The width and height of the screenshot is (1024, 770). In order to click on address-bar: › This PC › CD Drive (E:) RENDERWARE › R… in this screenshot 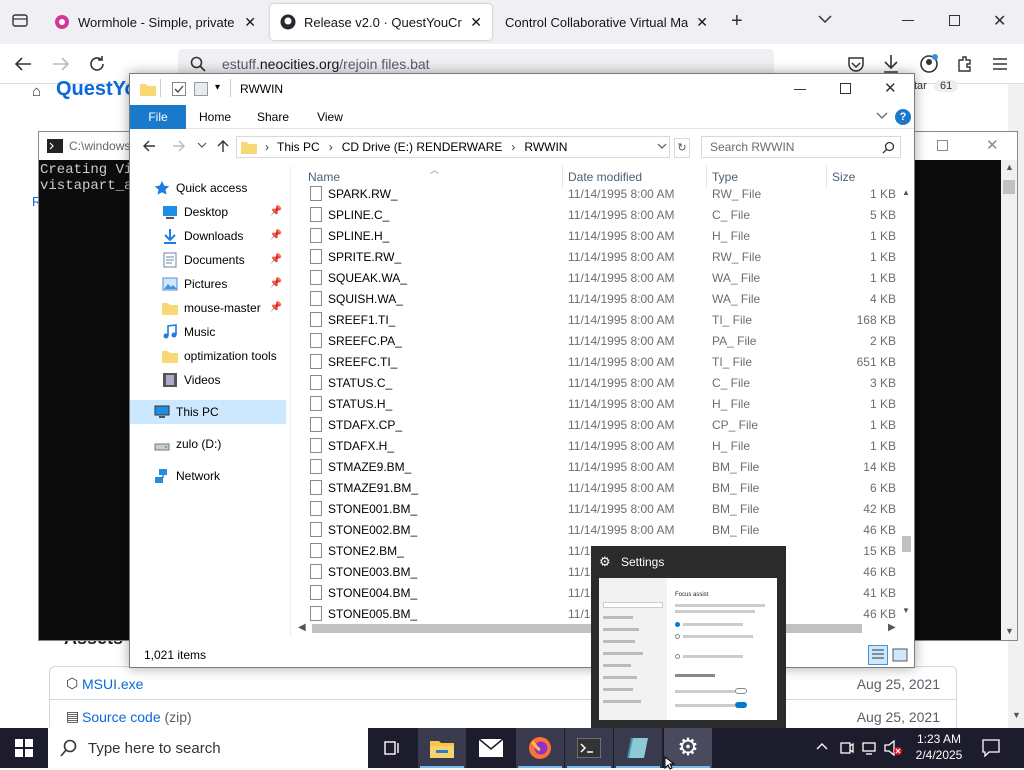, I will do `click(453, 147)`.